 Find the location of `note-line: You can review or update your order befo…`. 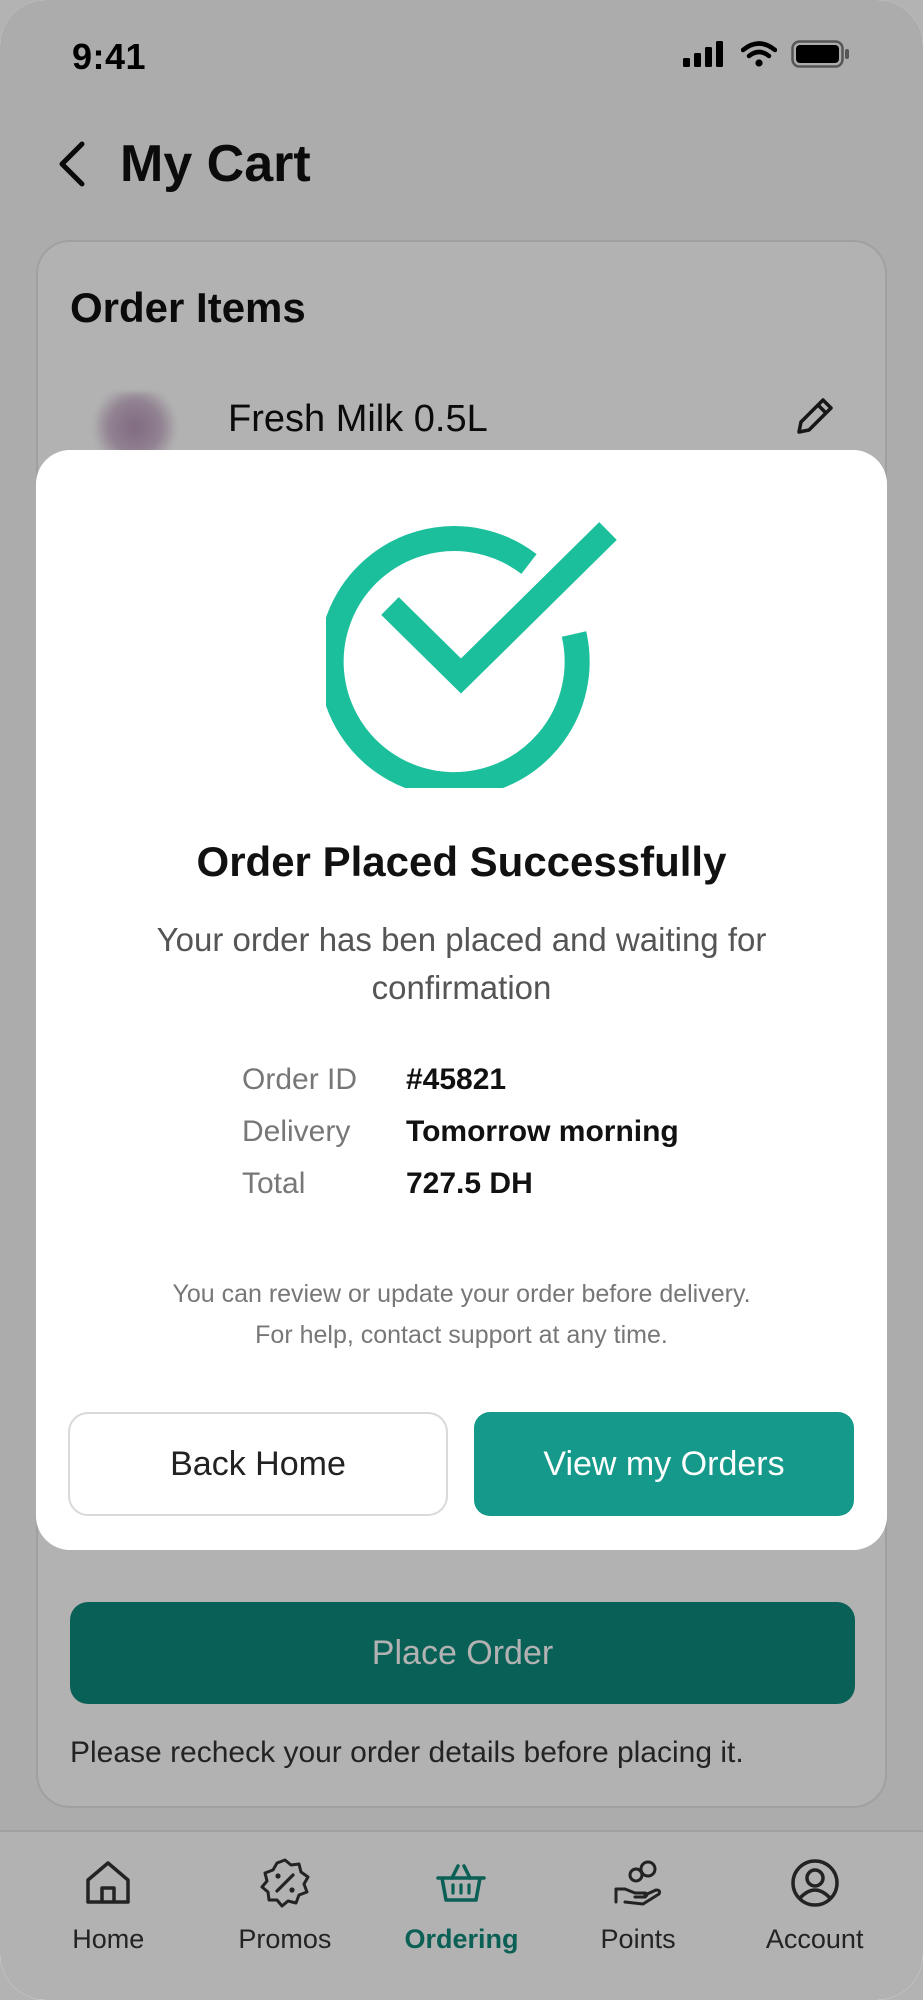

note-line: You can review or update your order befo… is located at coordinates (461, 1294).